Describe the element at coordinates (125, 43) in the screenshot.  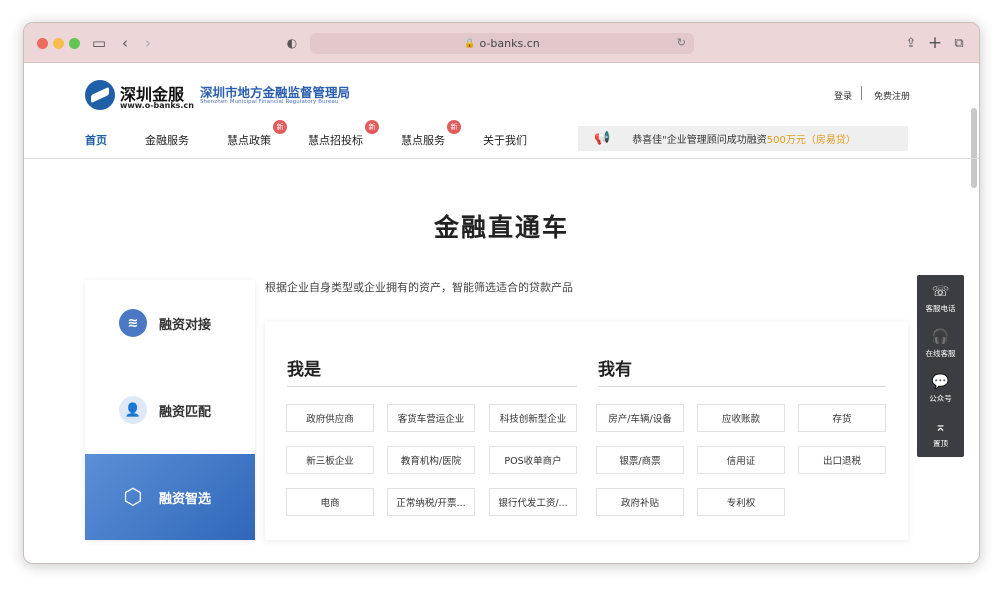
I see `back-icon: ‹` at that location.